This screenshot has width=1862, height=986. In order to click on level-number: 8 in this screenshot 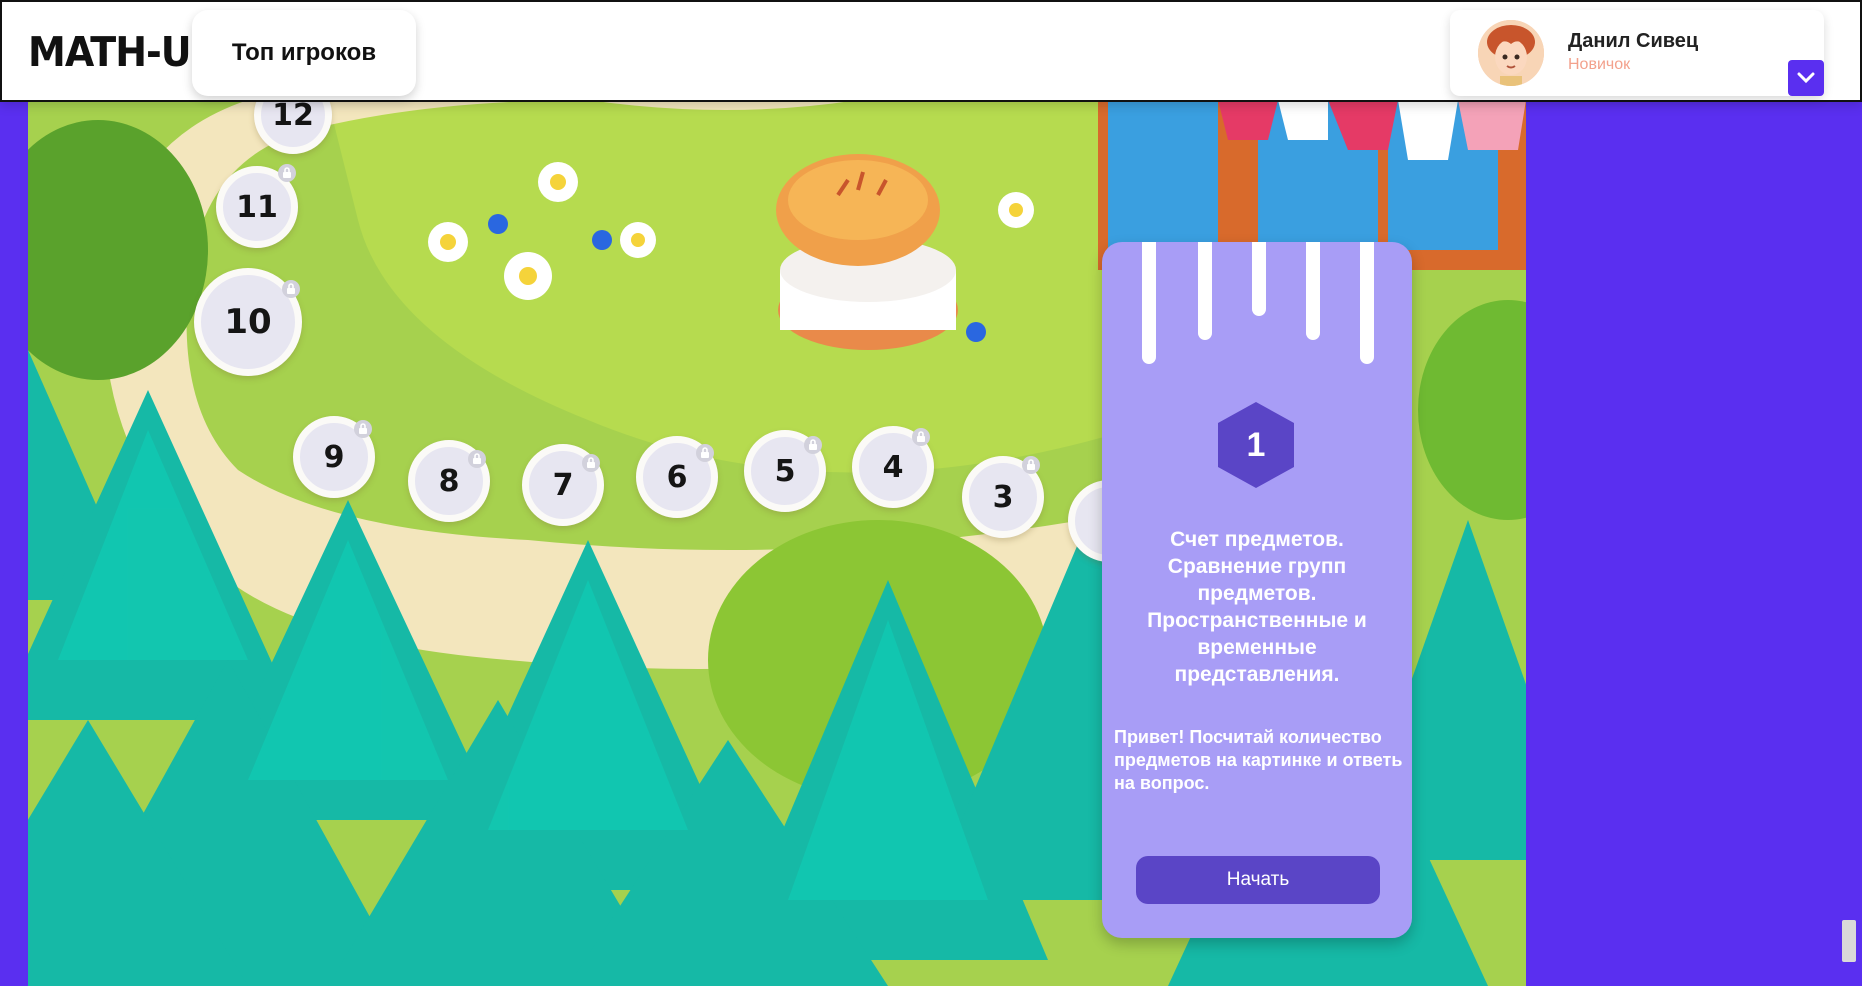, I will do `click(449, 481)`.